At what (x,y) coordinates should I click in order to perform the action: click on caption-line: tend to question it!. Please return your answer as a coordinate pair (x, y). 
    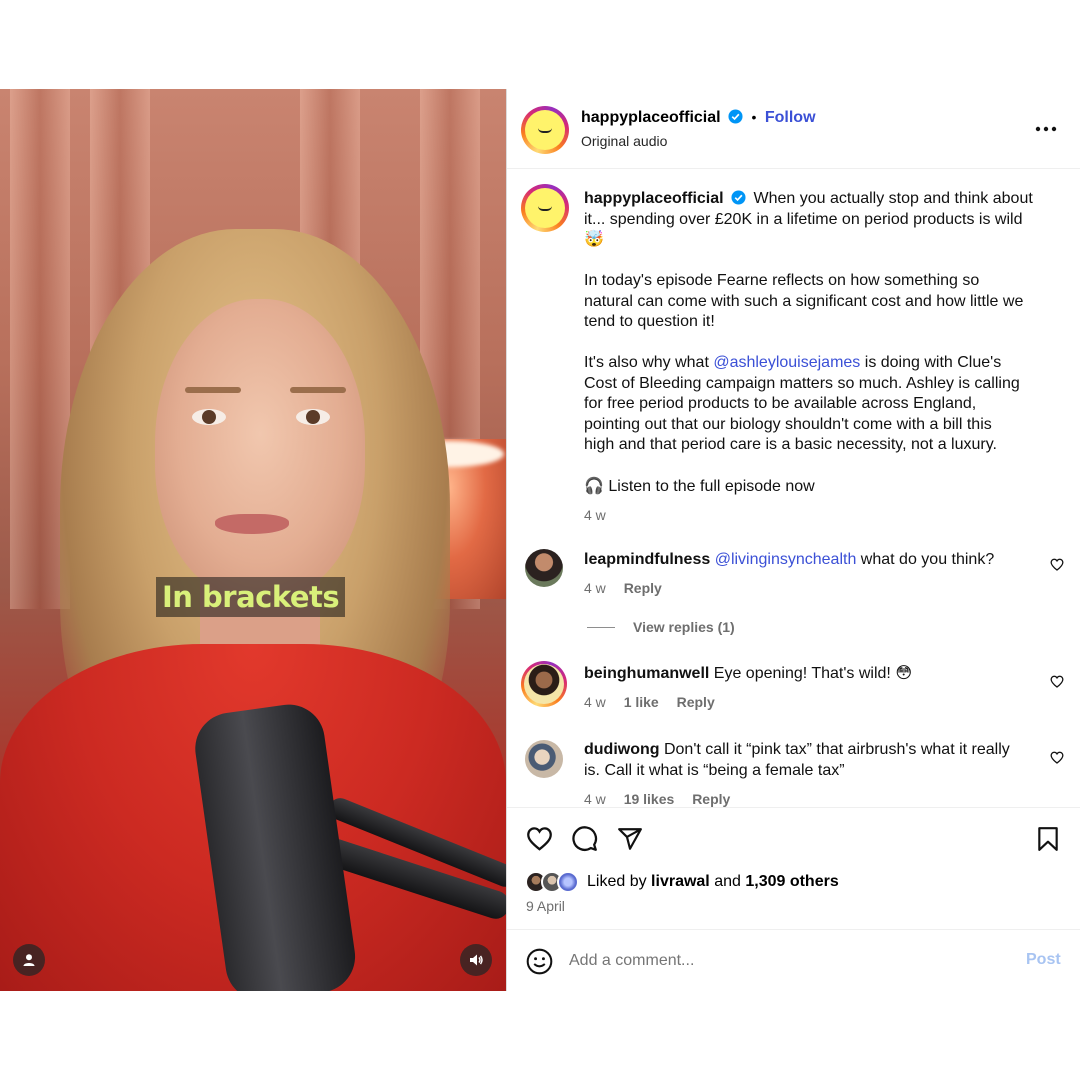
    Looking at the image, I should click on (649, 322).